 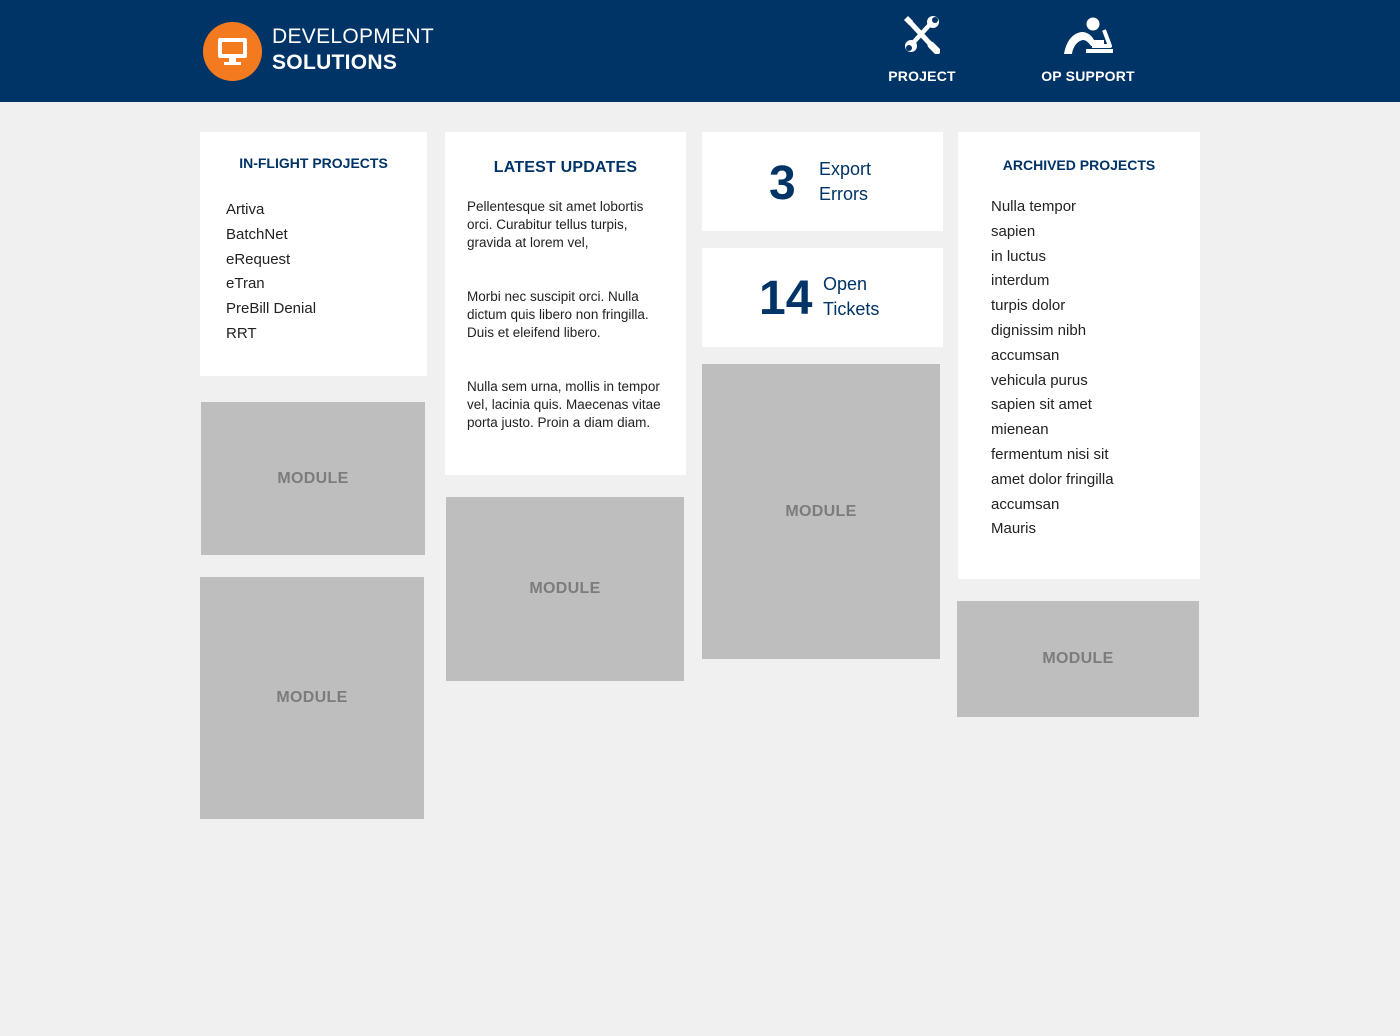 I want to click on archived-project-item: Mauris, so click(x=1052, y=529).